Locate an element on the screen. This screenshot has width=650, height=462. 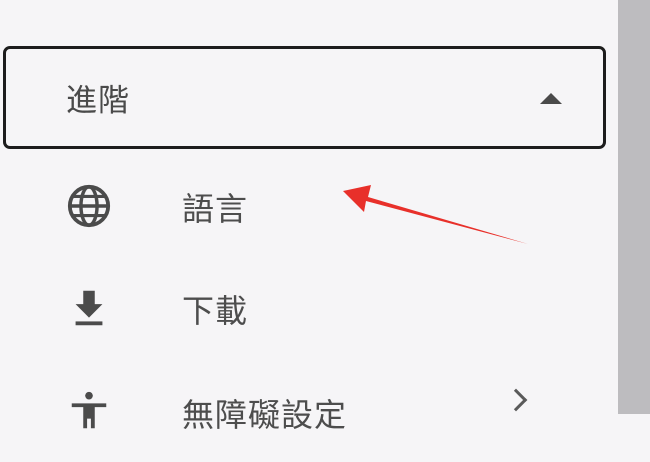
menu-item-label: 無障礙設定 is located at coordinates (265, 415).